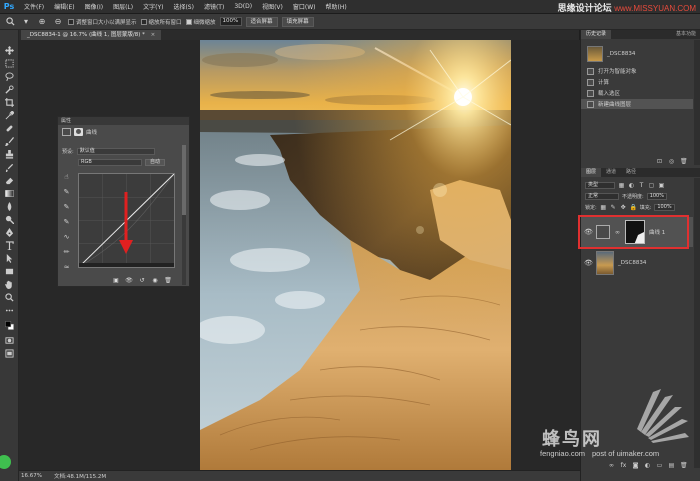 The image size is (700, 481). What do you see at coordinates (9, 89) in the screenshot?
I see `quick-select-tool-icon` at bounding box center [9, 89].